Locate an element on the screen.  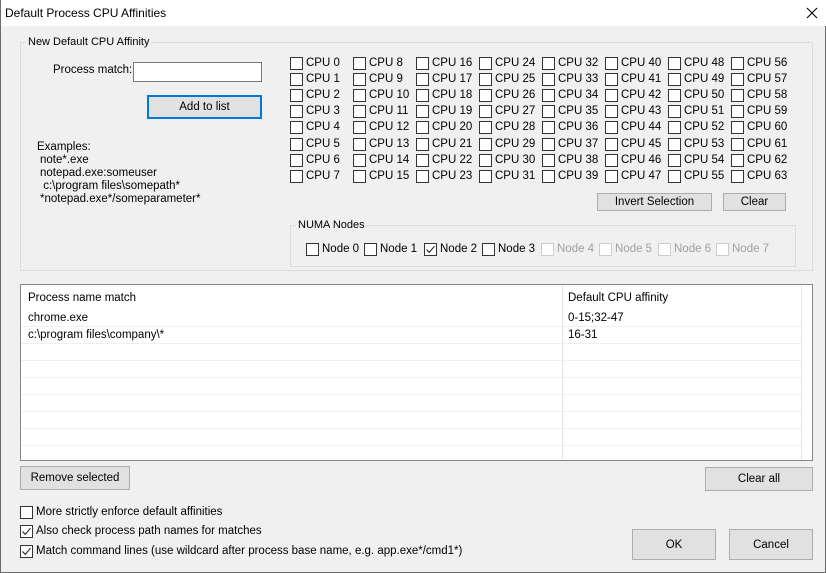
cpu-checkbox-39: CPU 39 is located at coordinates (570, 176).